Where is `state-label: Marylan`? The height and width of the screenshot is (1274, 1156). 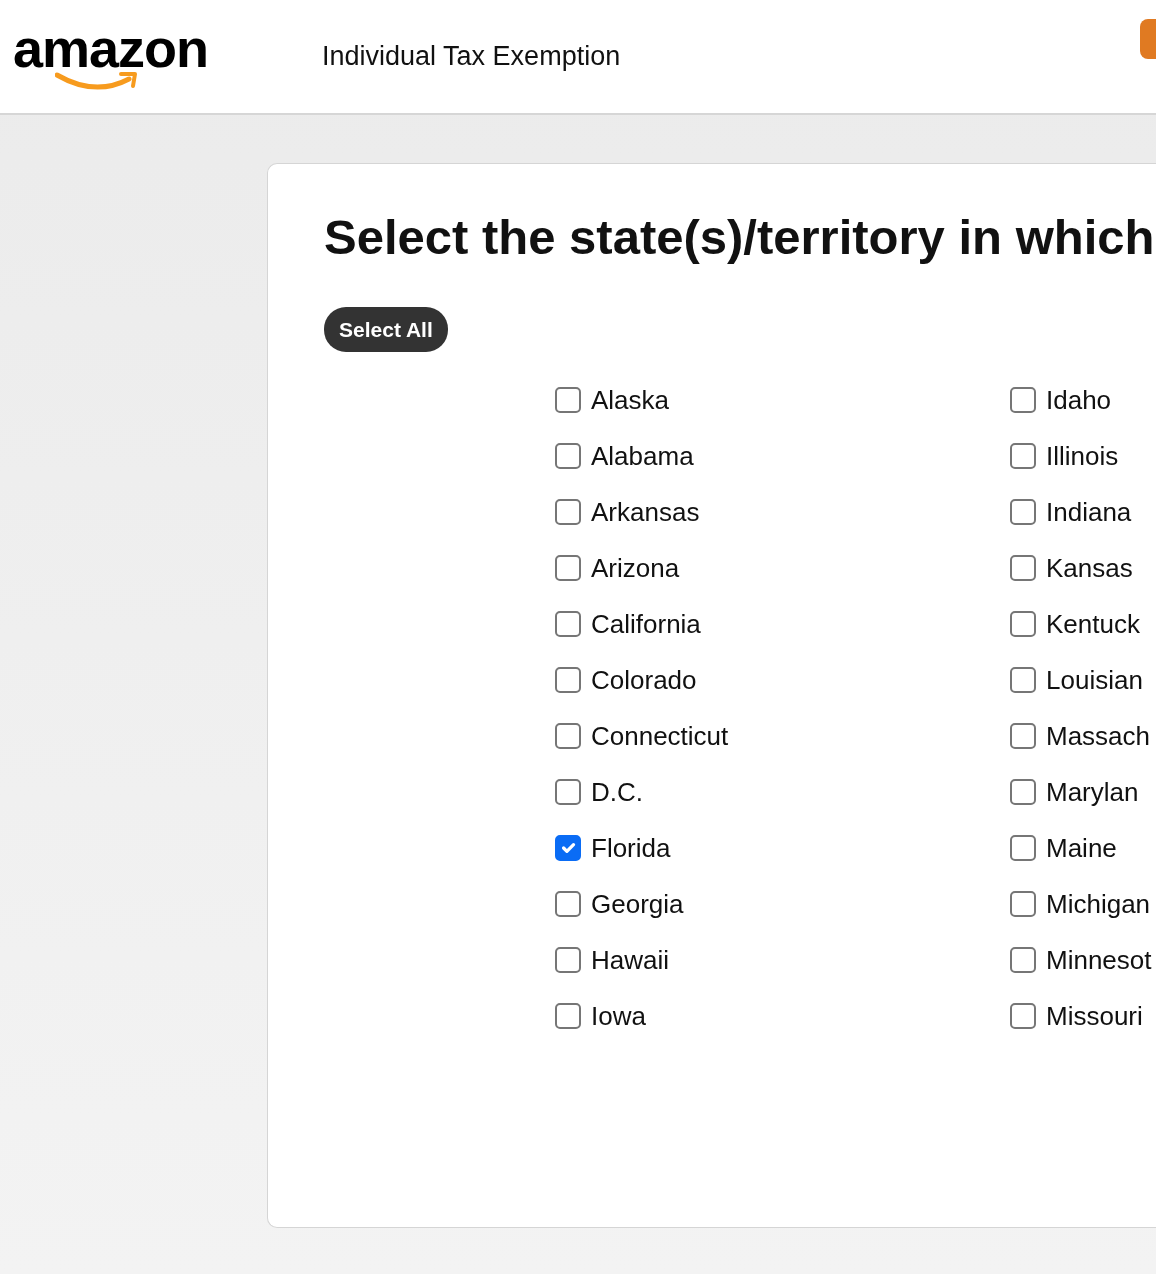 state-label: Marylan is located at coordinates (1092, 792).